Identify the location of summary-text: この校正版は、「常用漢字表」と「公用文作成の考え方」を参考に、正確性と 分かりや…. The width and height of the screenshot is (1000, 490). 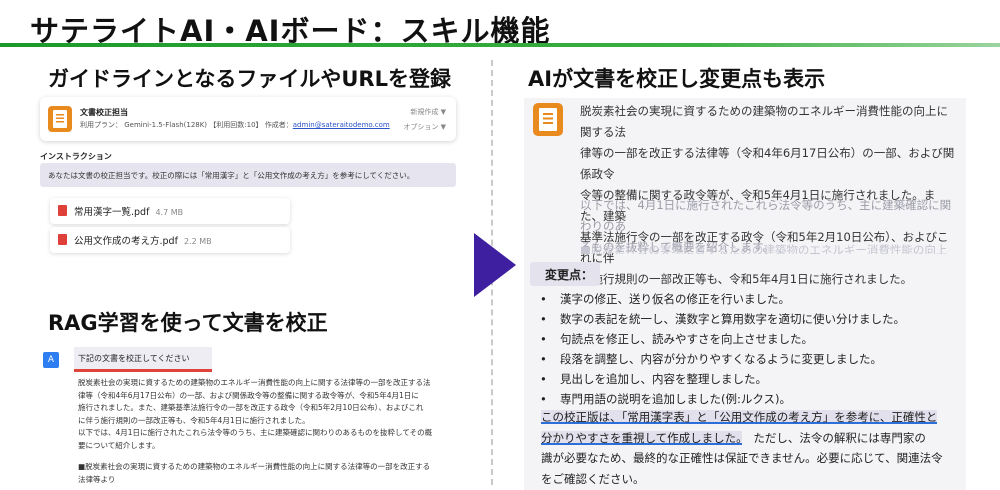
(742, 448).